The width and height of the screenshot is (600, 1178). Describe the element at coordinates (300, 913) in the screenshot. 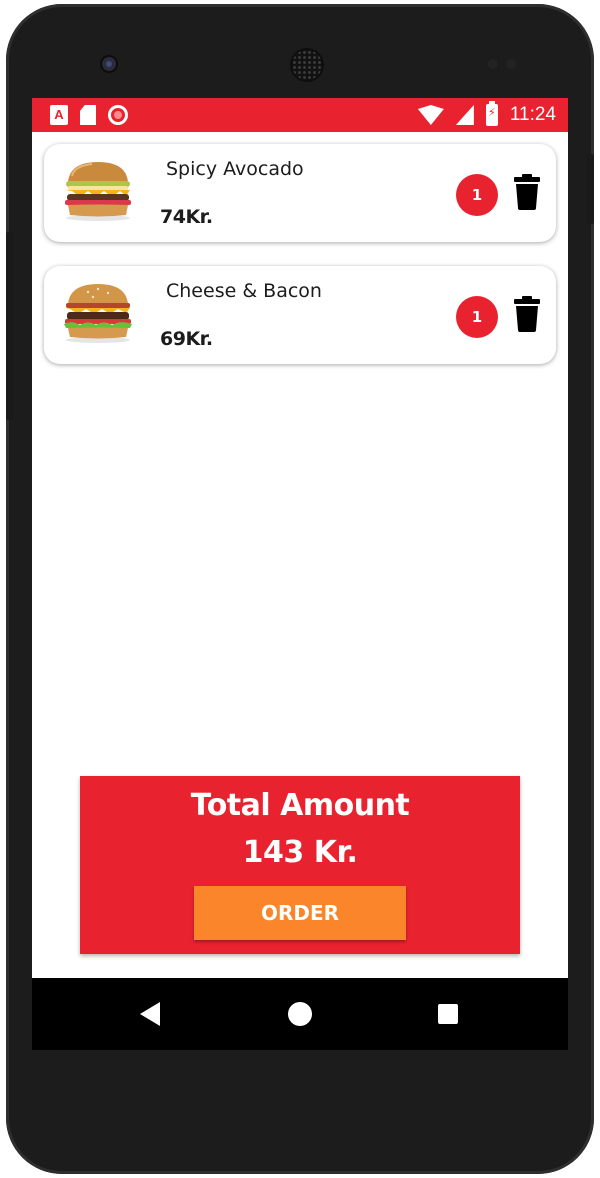

I see `order-button: ORDER` at that location.